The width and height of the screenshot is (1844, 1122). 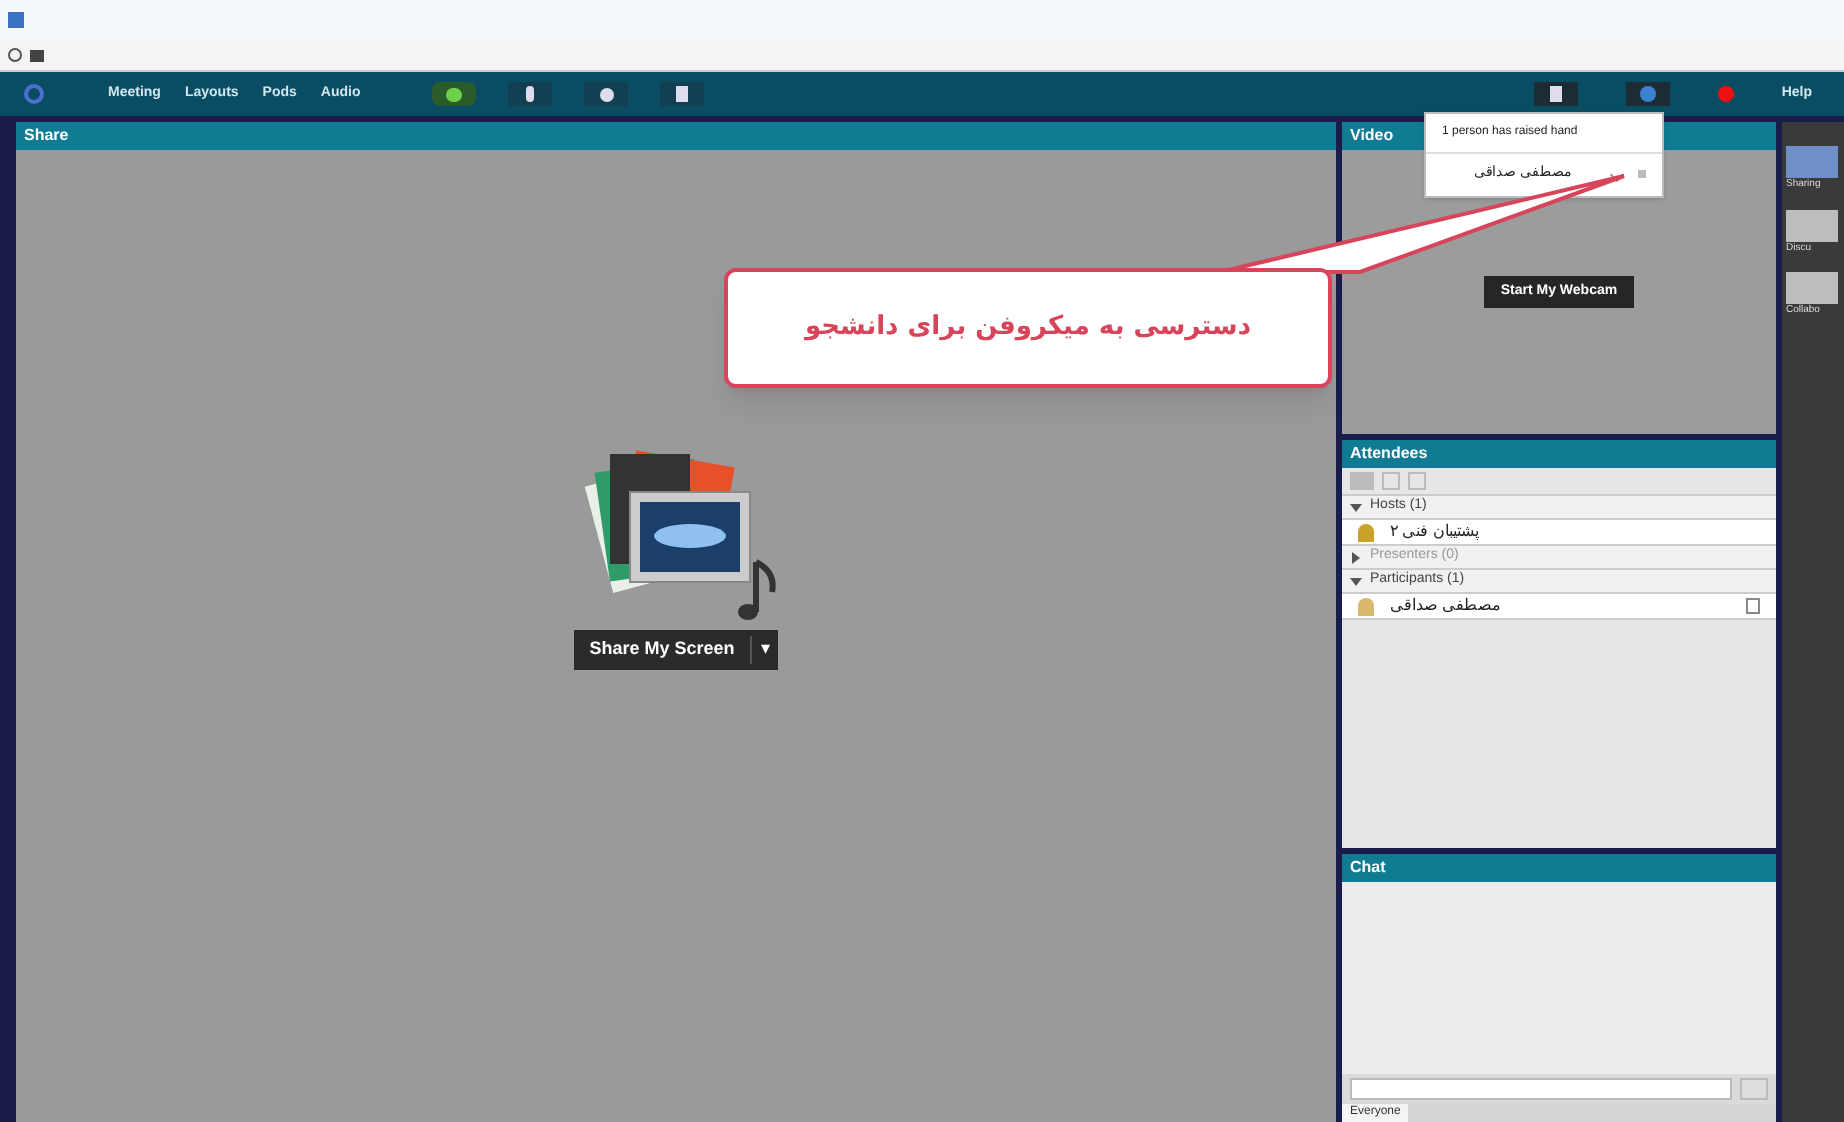 What do you see at coordinates (1028, 328) in the screenshot?
I see `callout-bubble: دسترسی به میکروفن برای دانشجو` at bounding box center [1028, 328].